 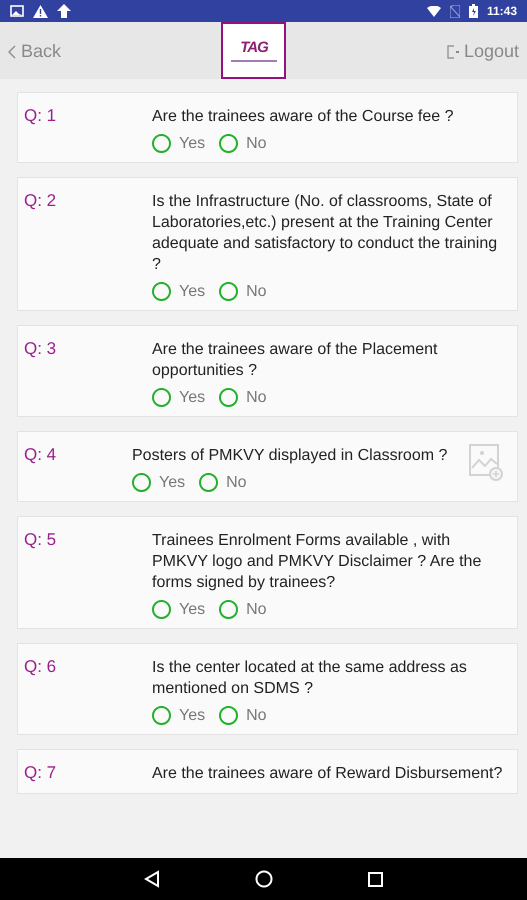 I want to click on logout-button: Logout, so click(x=482, y=51).